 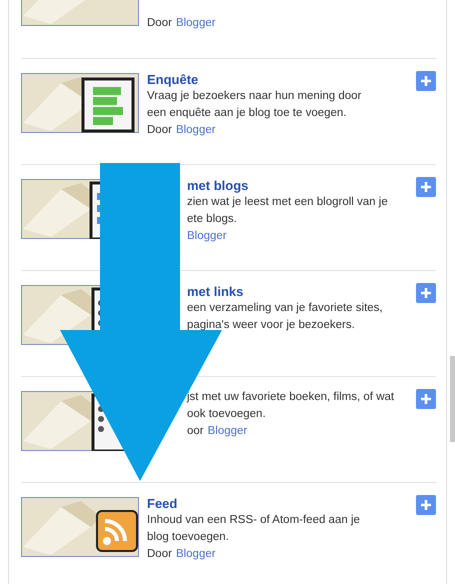 What do you see at coordinates (215, 291) in the screenshot?
I see `widget-title: met links` at bounding box center [215, 291].